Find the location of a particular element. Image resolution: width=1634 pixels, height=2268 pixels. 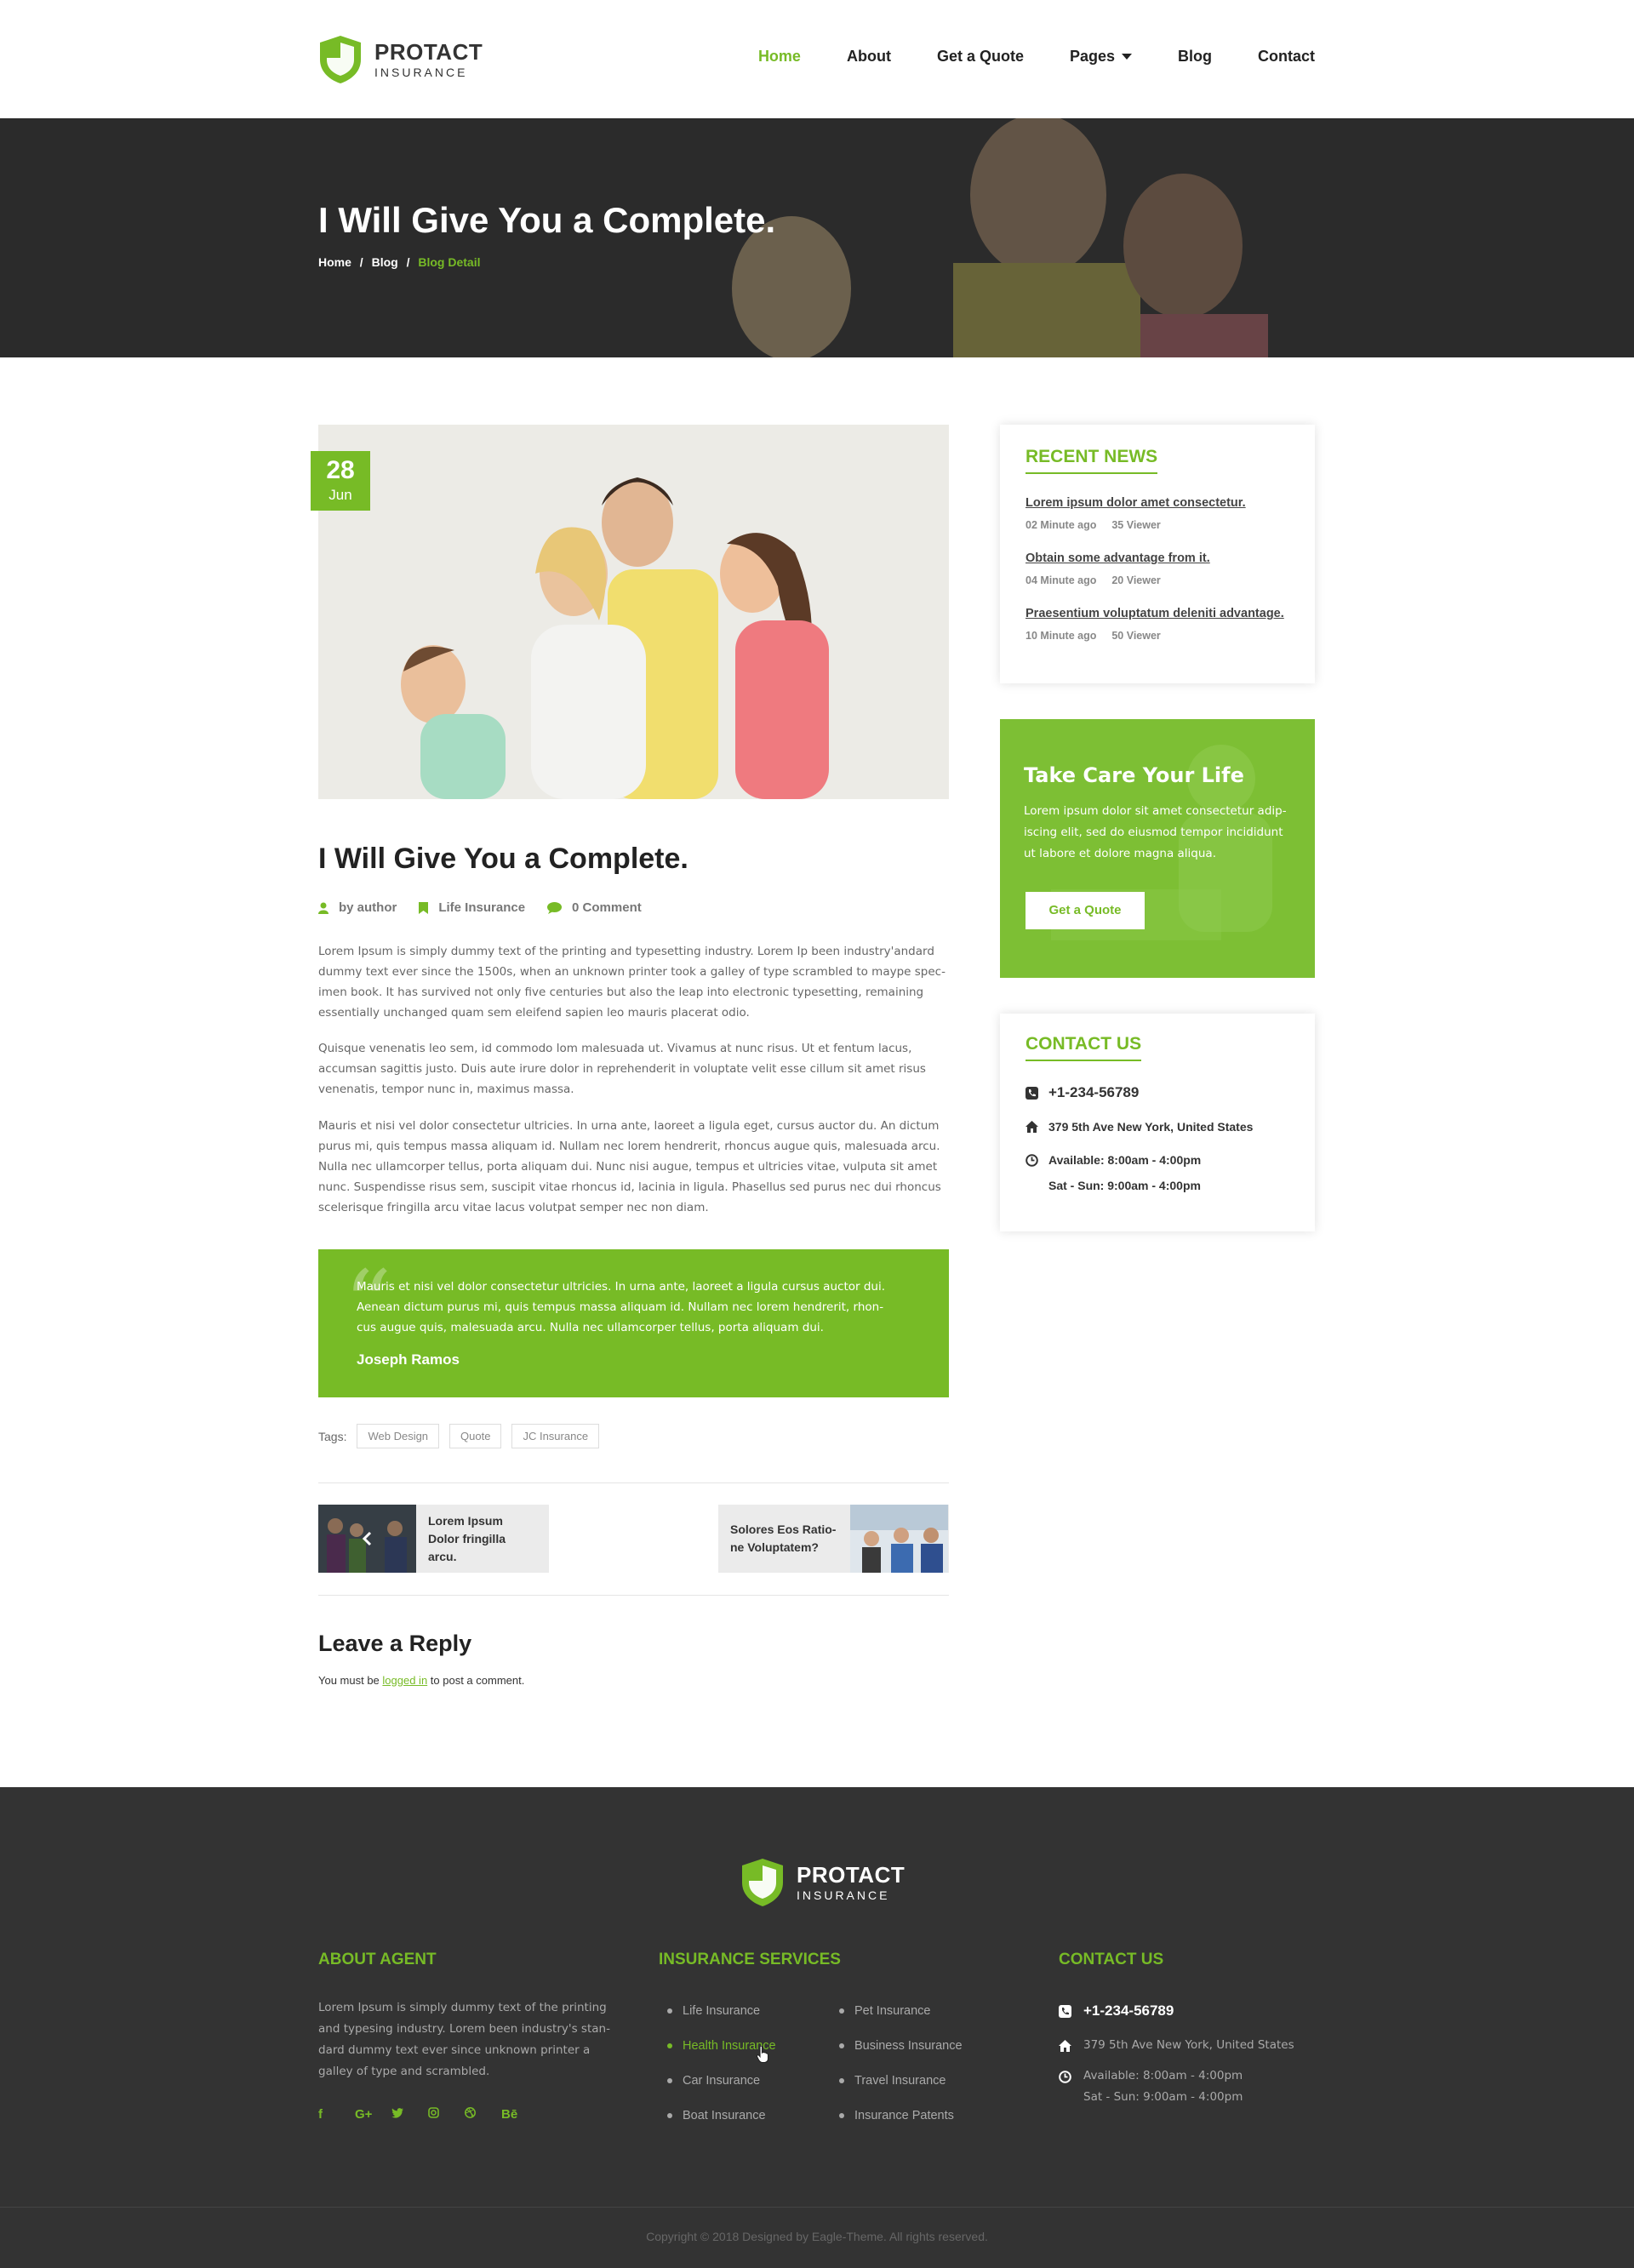

login-link: logged in is located at coordinates (404, 1680).